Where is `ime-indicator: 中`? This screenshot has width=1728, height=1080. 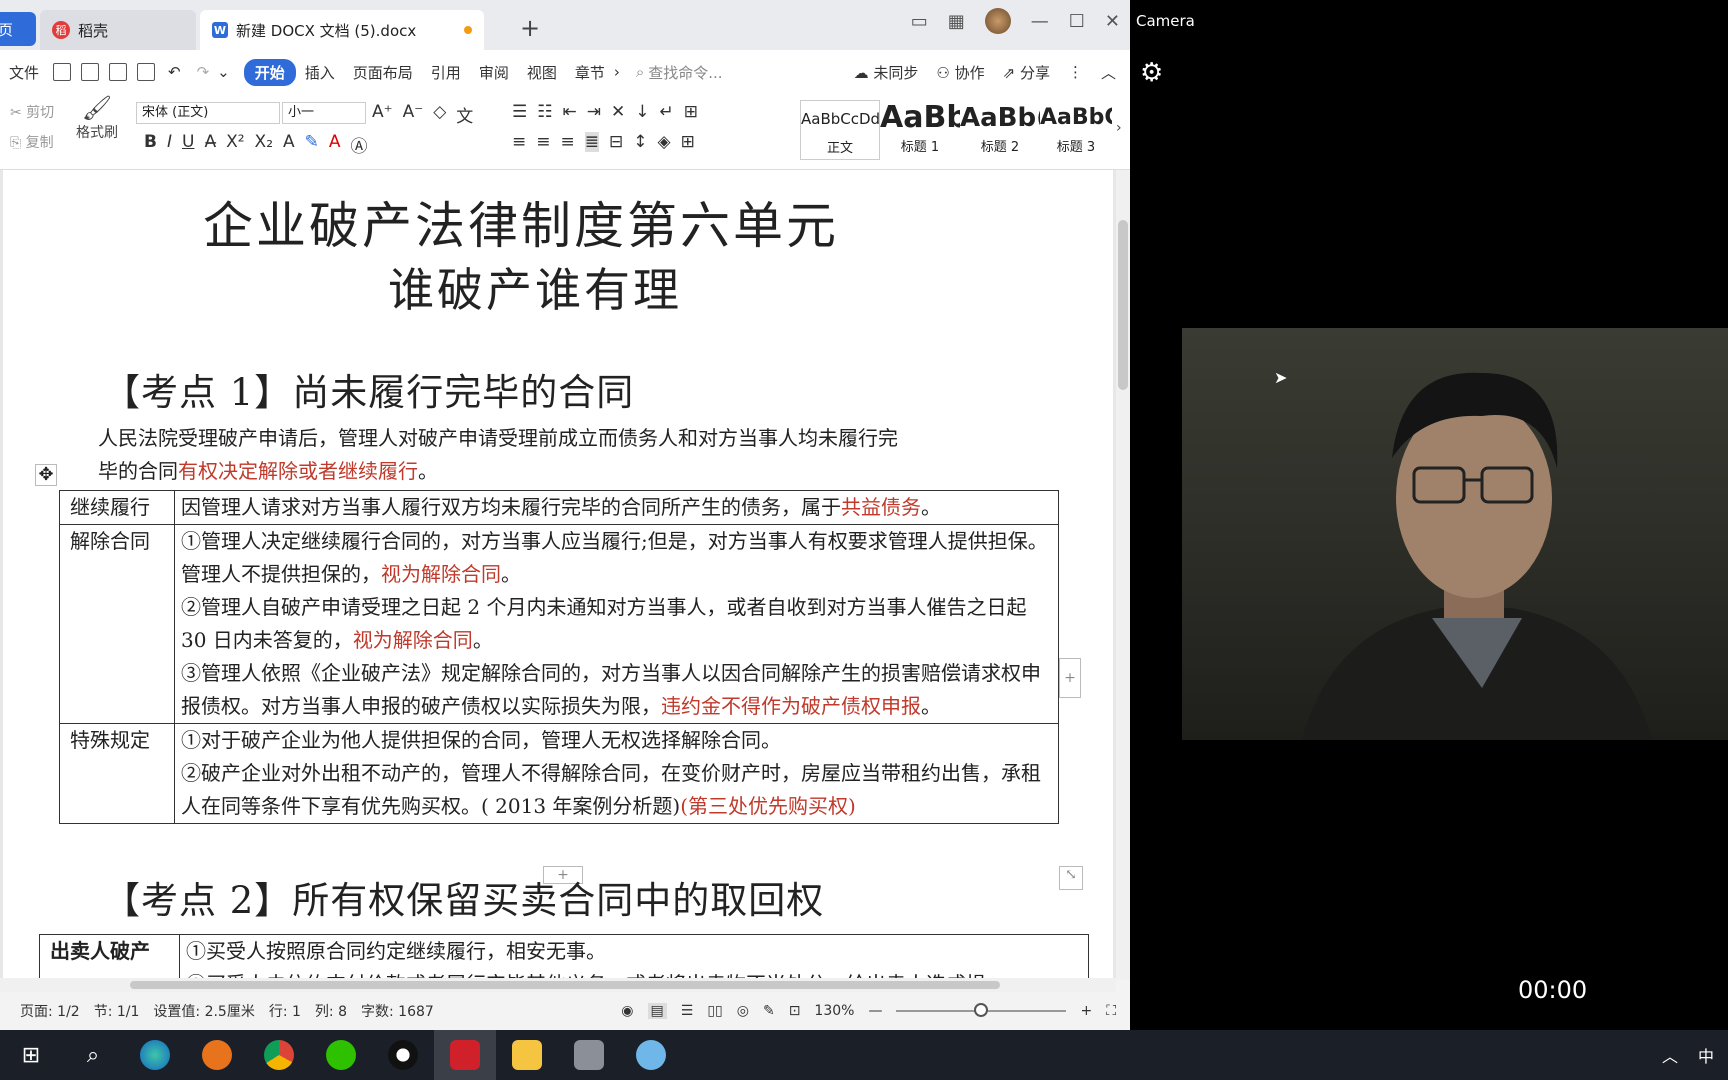 ime-indicator: 中 is located at coordinates (1706, 1055).